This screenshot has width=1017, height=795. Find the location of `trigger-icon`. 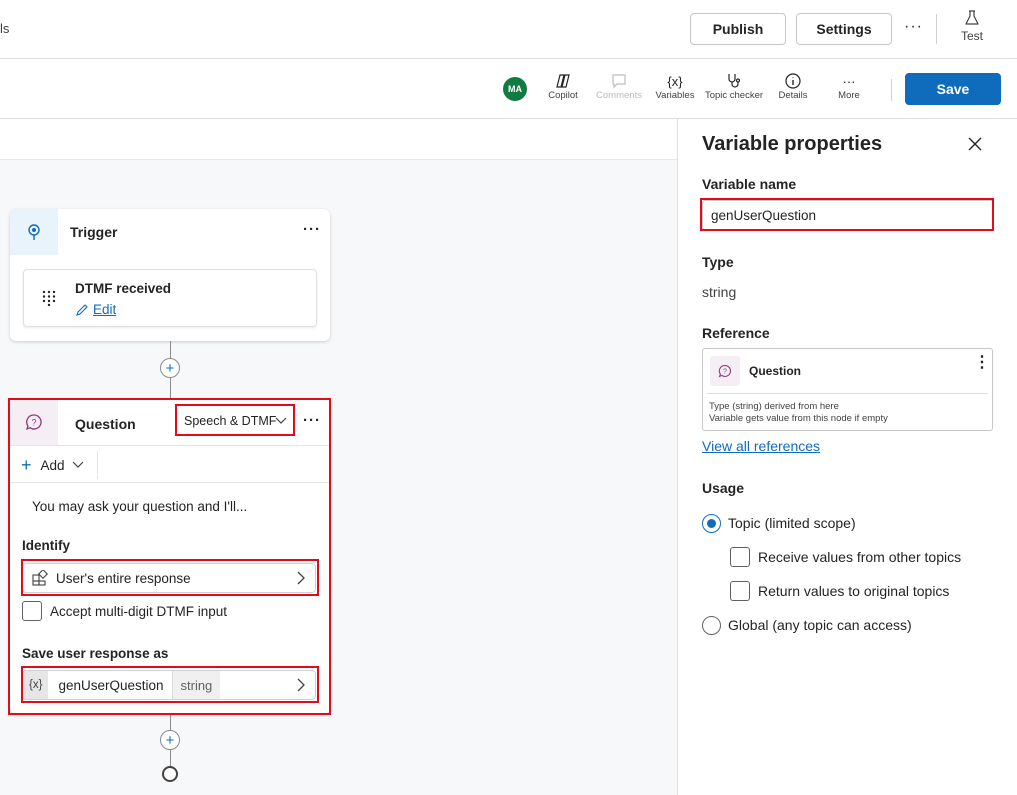

trigger-icon is located at coordinates (34, 232).